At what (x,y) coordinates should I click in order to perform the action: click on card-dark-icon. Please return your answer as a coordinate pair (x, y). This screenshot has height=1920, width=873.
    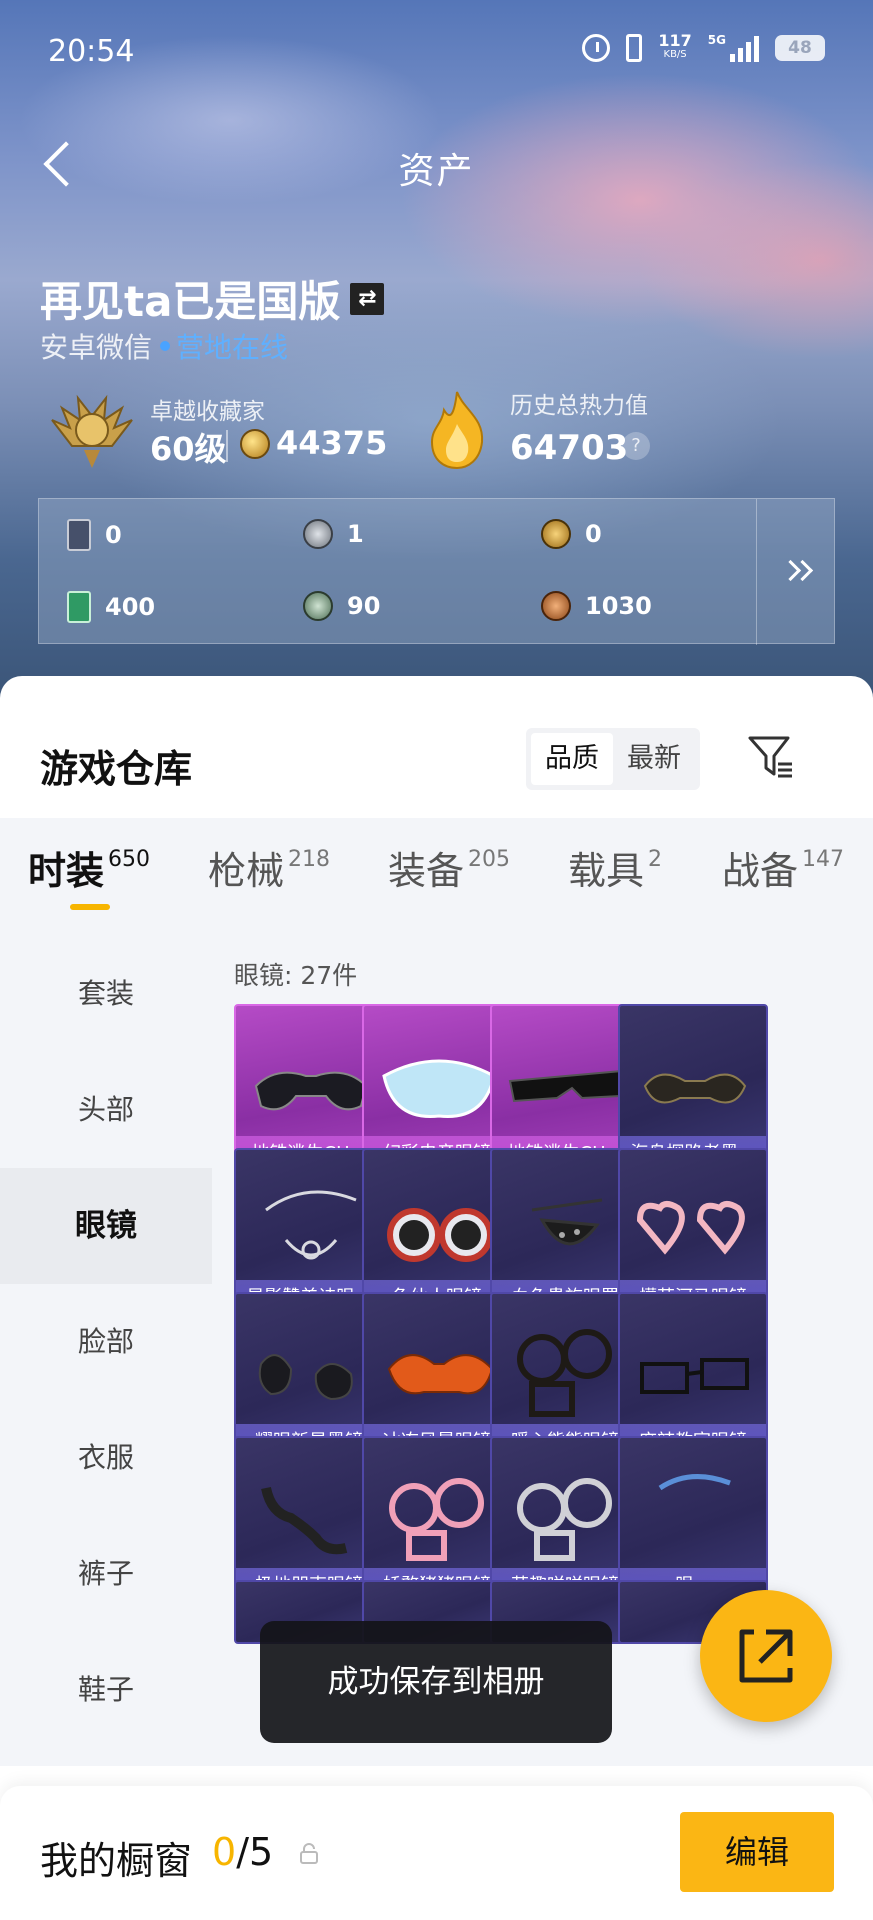
    Looking at the image, I should click on (79, 535).